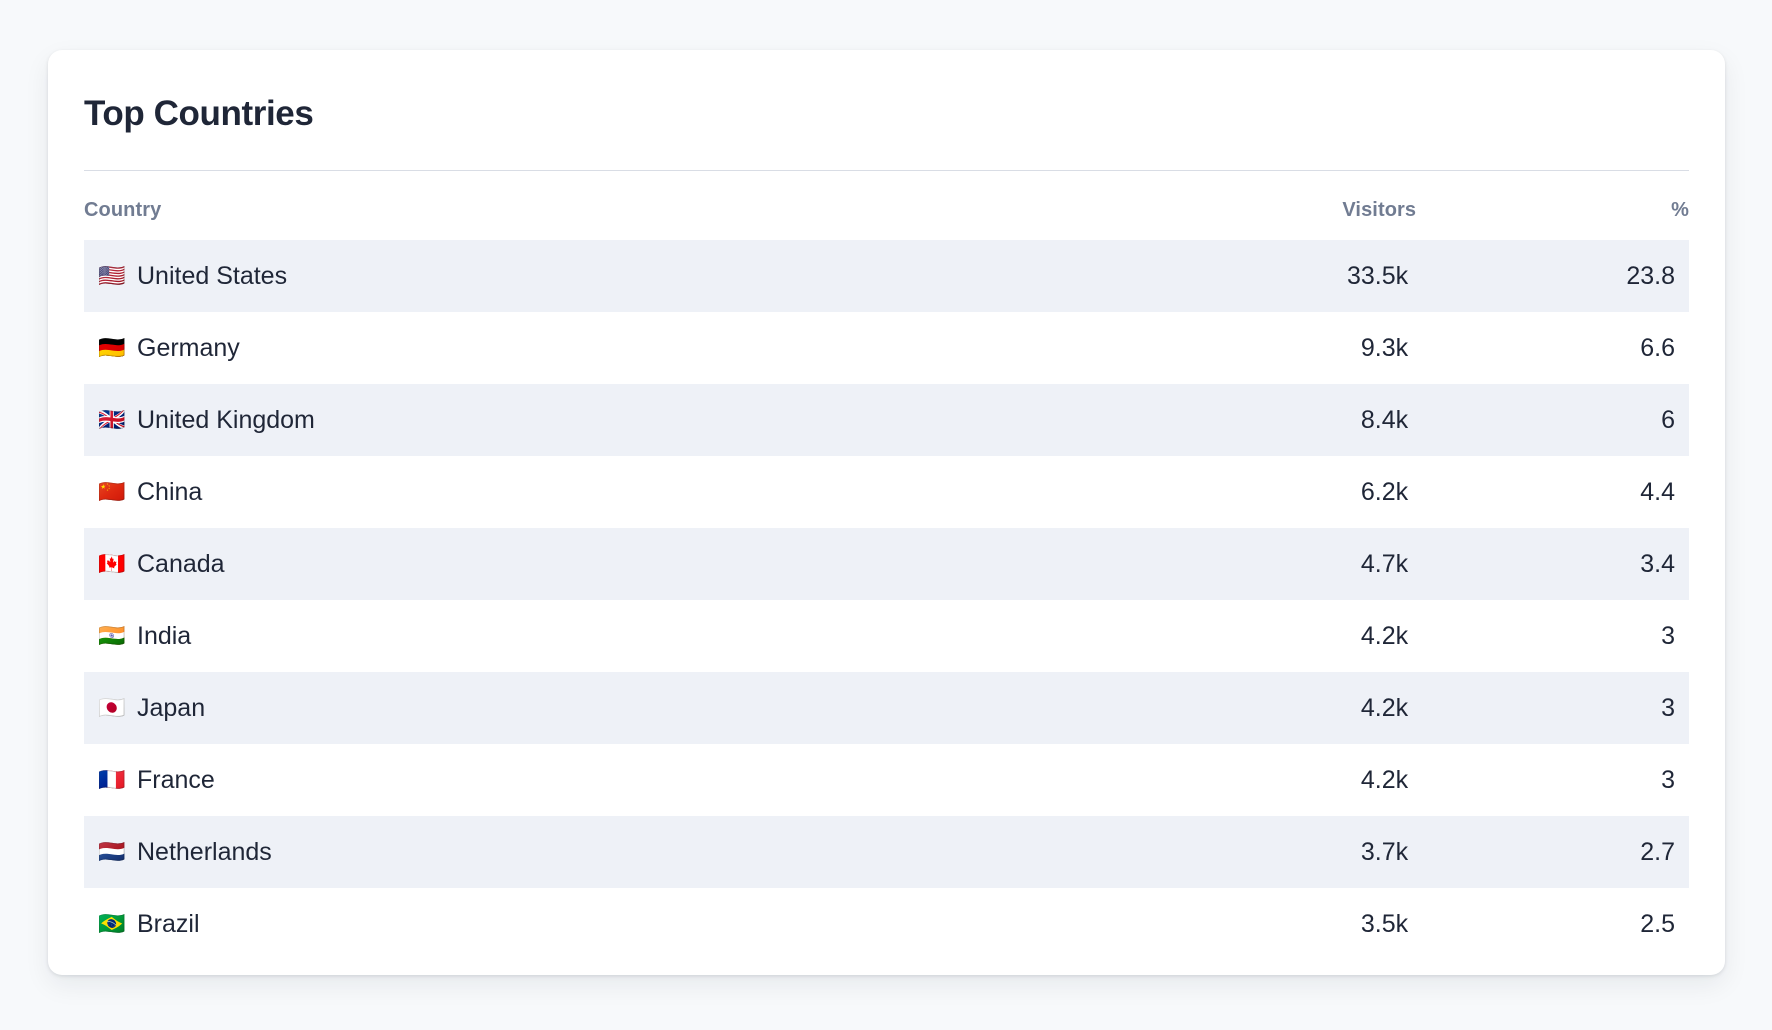  What do you see at coordinates (1657, 491) in the screenshot?
I see `cell-percent: 4.4` at bounding box center [1657, 491].